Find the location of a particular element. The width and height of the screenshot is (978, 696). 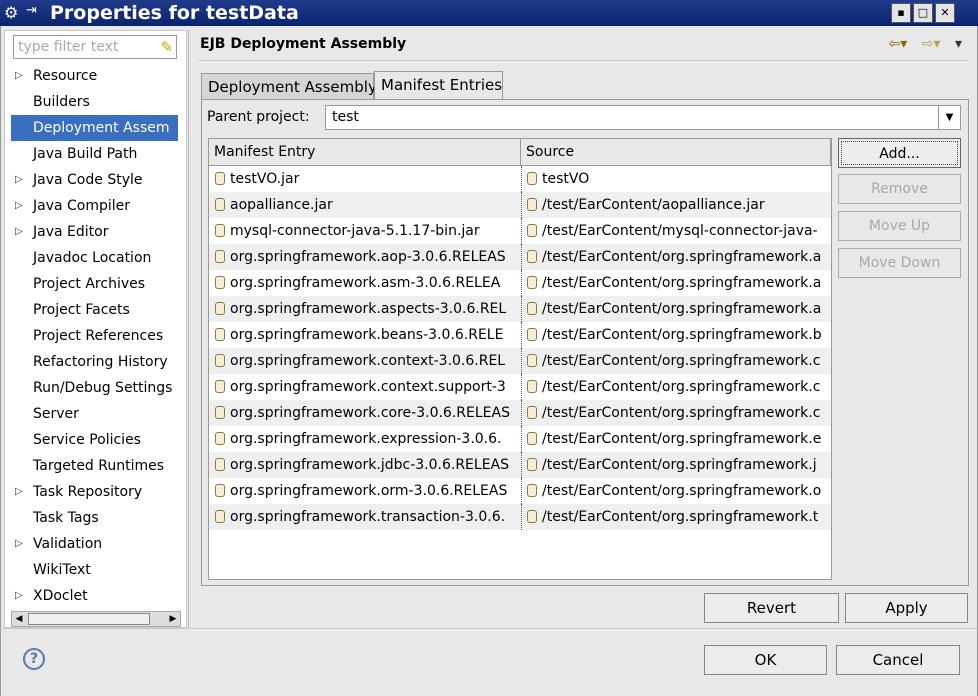

tree-item: Java Build Path is located at coordinates (95, 154).